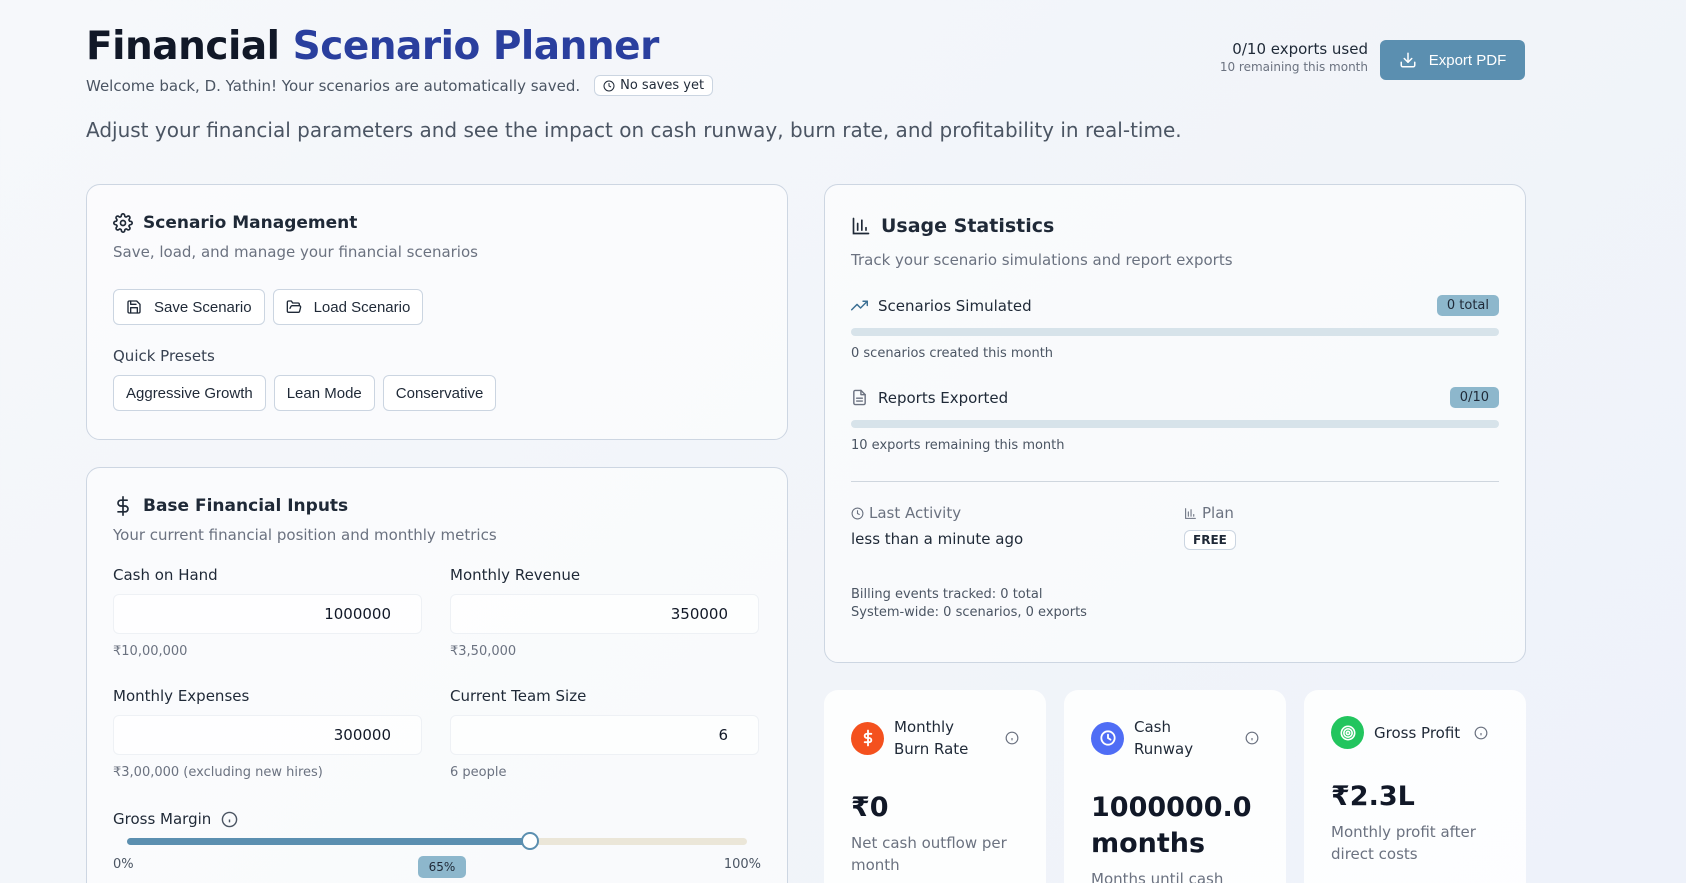 The image size is (1686, 883). I want to click on cash-runway-value: 1000000.0 months, so click(1171, 825).